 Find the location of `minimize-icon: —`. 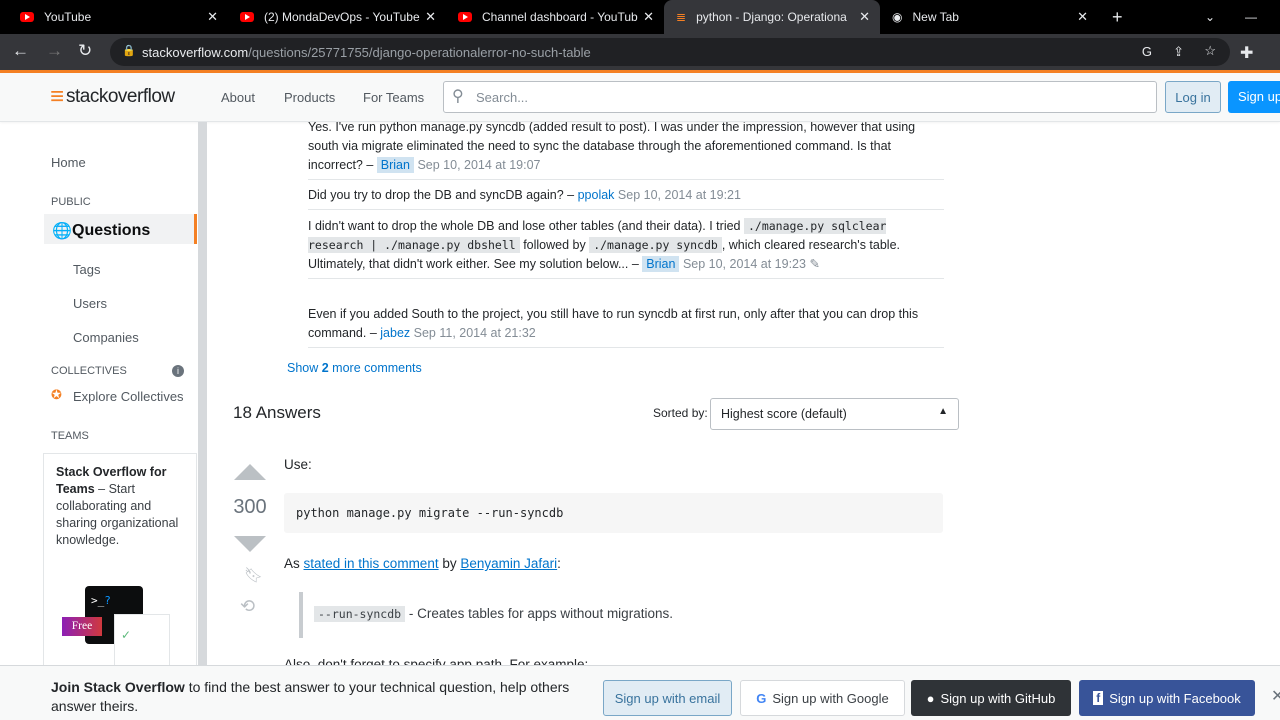

minimize-icon: — is located at coordinates (1241, 17).